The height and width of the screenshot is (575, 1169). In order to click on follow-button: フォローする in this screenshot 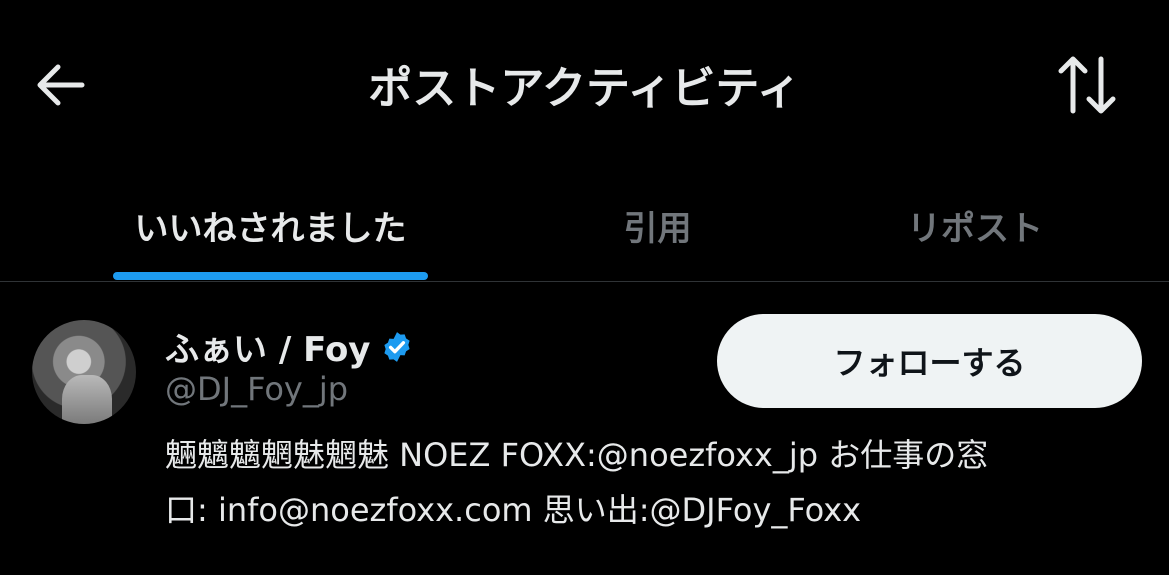, I will do `click(929, 361)`.